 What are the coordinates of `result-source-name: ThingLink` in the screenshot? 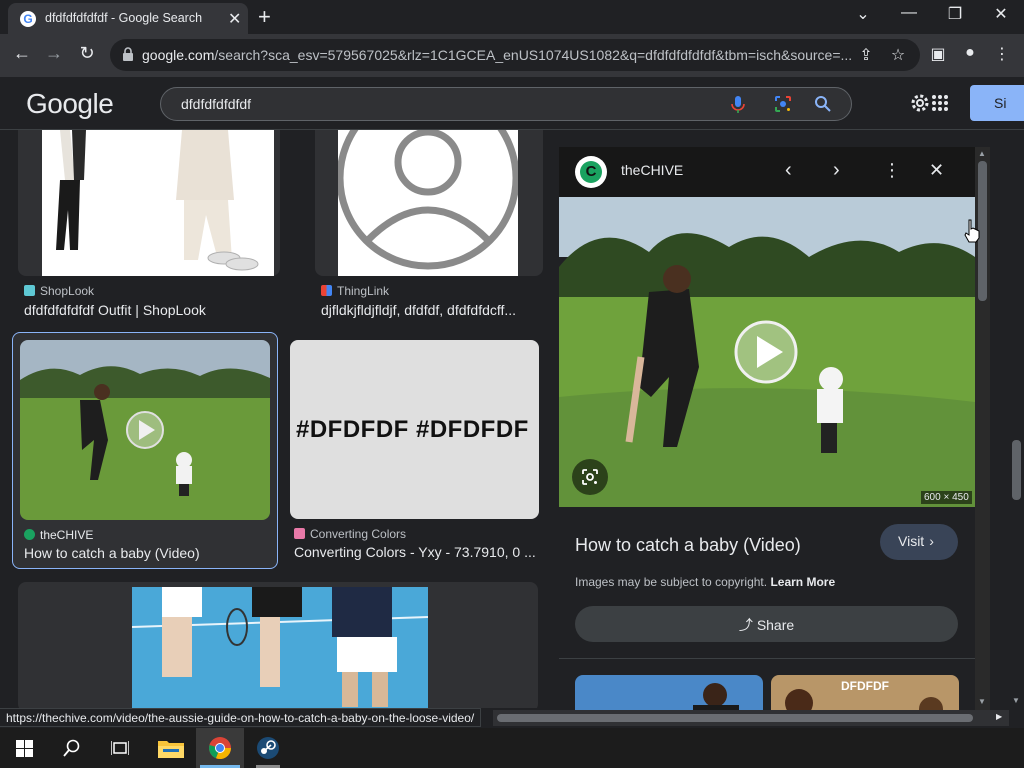 It's located at (363, 291).